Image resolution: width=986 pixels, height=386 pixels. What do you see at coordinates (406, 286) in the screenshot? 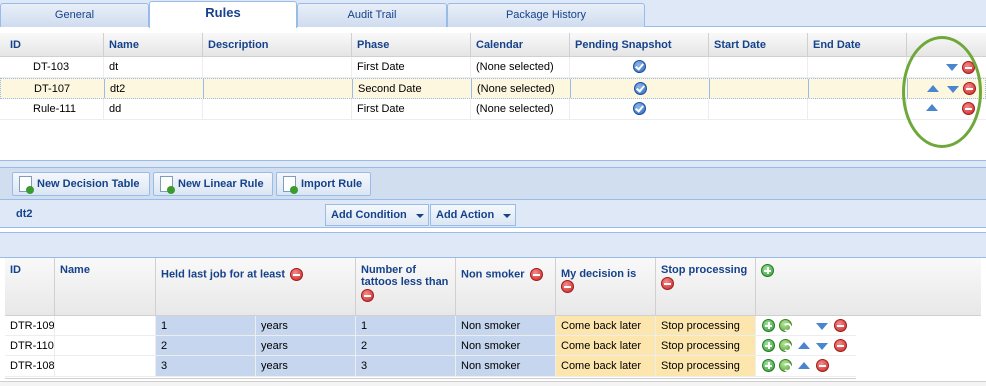
I see `dt-col-tattoos: Number of tattoos less than` at bounding box center [406, 286].